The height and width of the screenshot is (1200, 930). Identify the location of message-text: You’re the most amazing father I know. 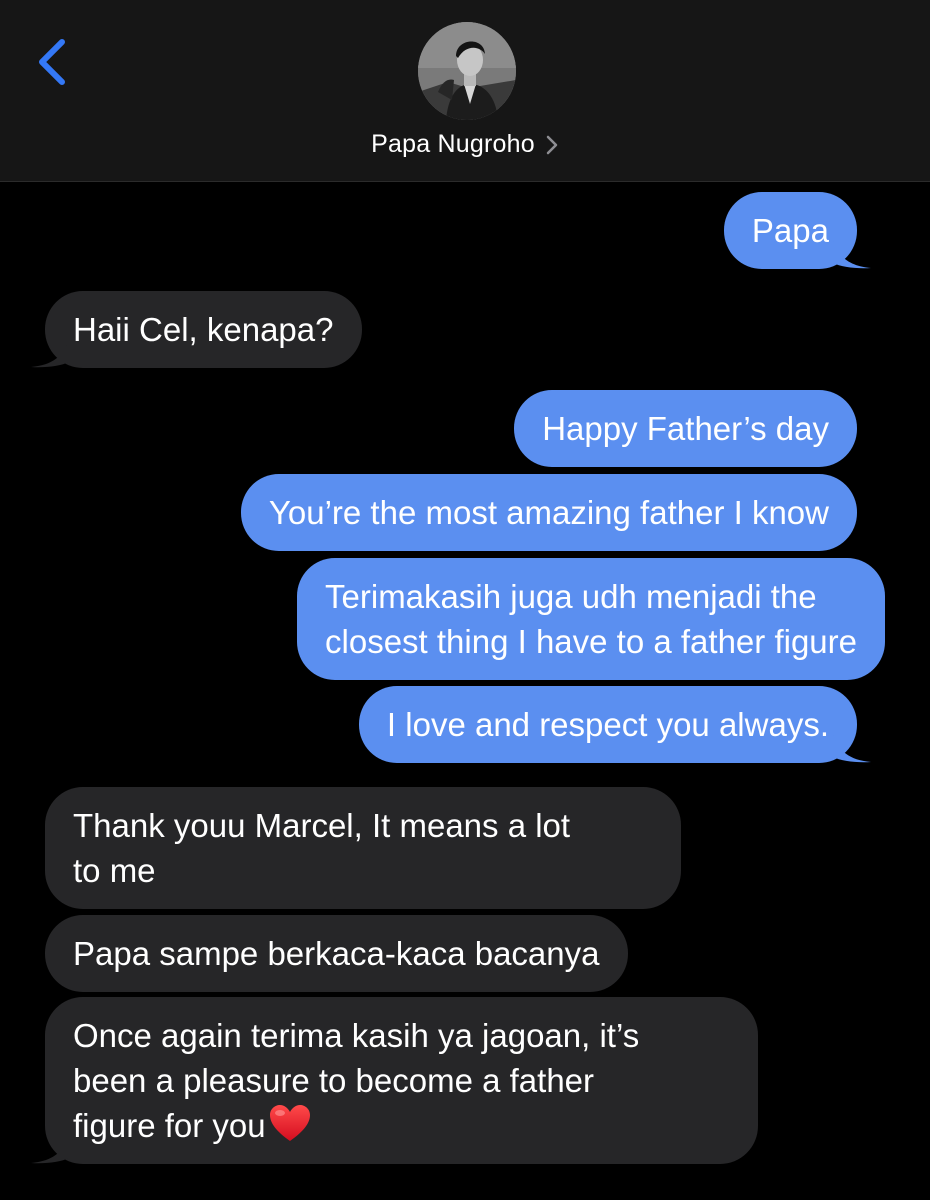
(548, 512).